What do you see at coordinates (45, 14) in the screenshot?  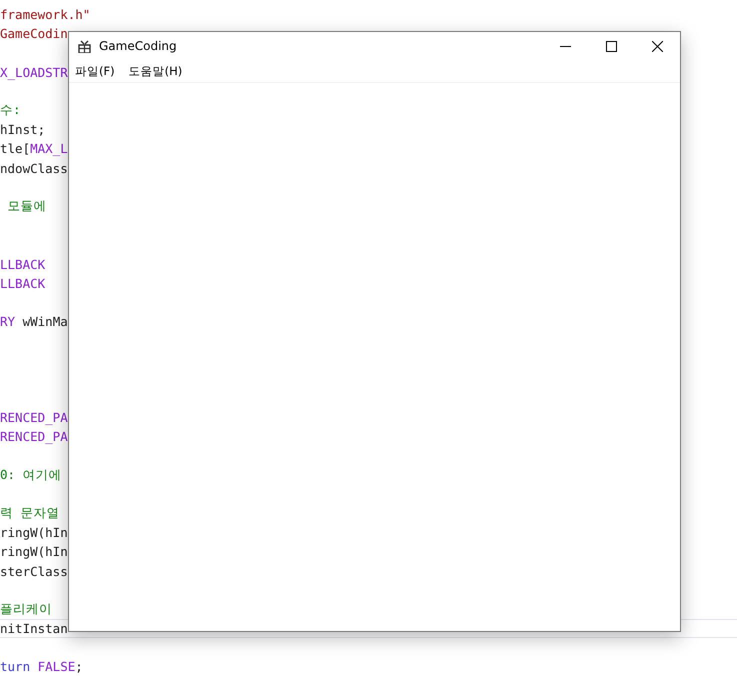 I see `code-line: framework.h"` at bounding box center [45, 14].